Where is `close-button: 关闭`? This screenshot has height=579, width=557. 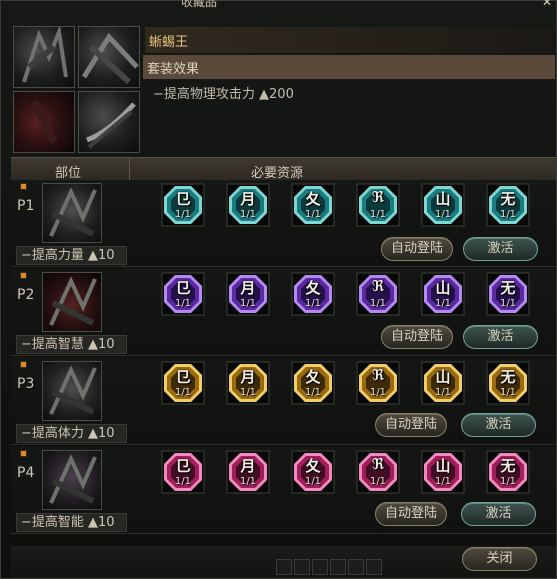 close-button: 关闭 is located at coordinates (499, 559).